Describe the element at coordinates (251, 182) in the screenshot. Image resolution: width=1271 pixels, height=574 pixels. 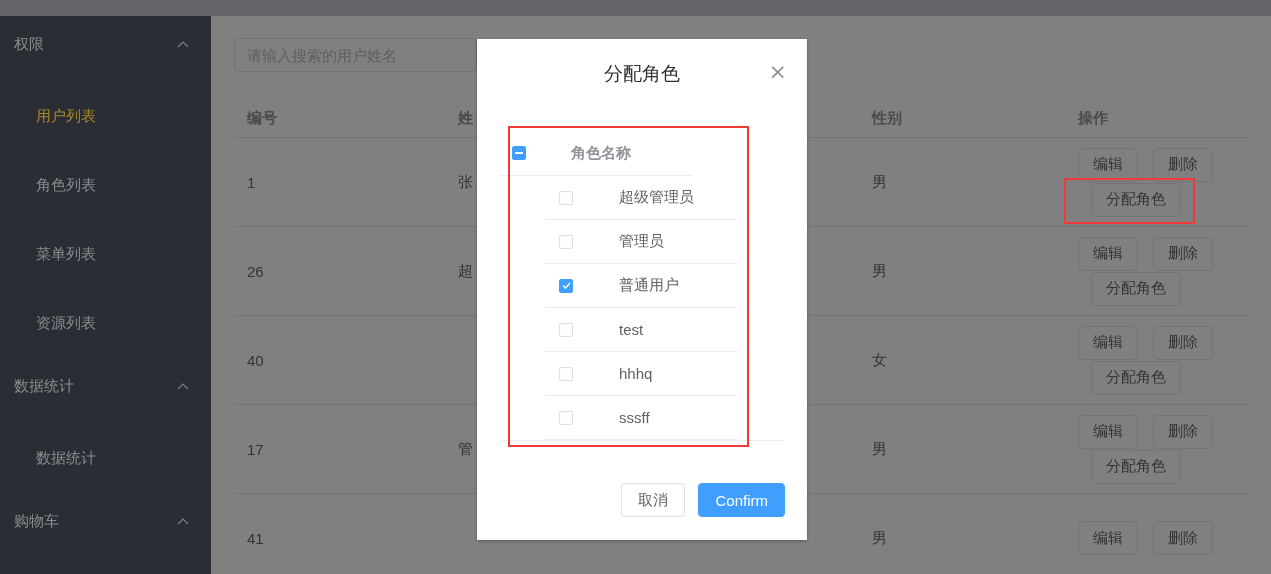
I see `table-cell-text: 1` at that location.